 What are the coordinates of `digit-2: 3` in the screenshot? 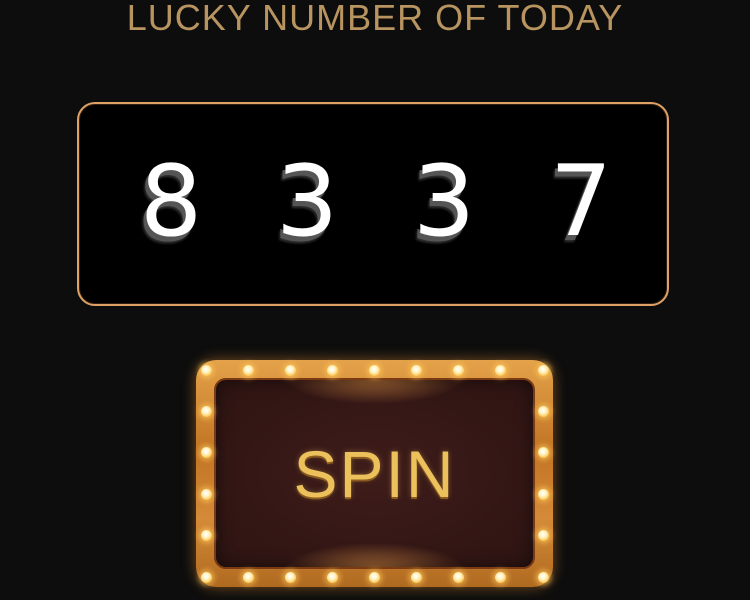 It's located at (307, 202).